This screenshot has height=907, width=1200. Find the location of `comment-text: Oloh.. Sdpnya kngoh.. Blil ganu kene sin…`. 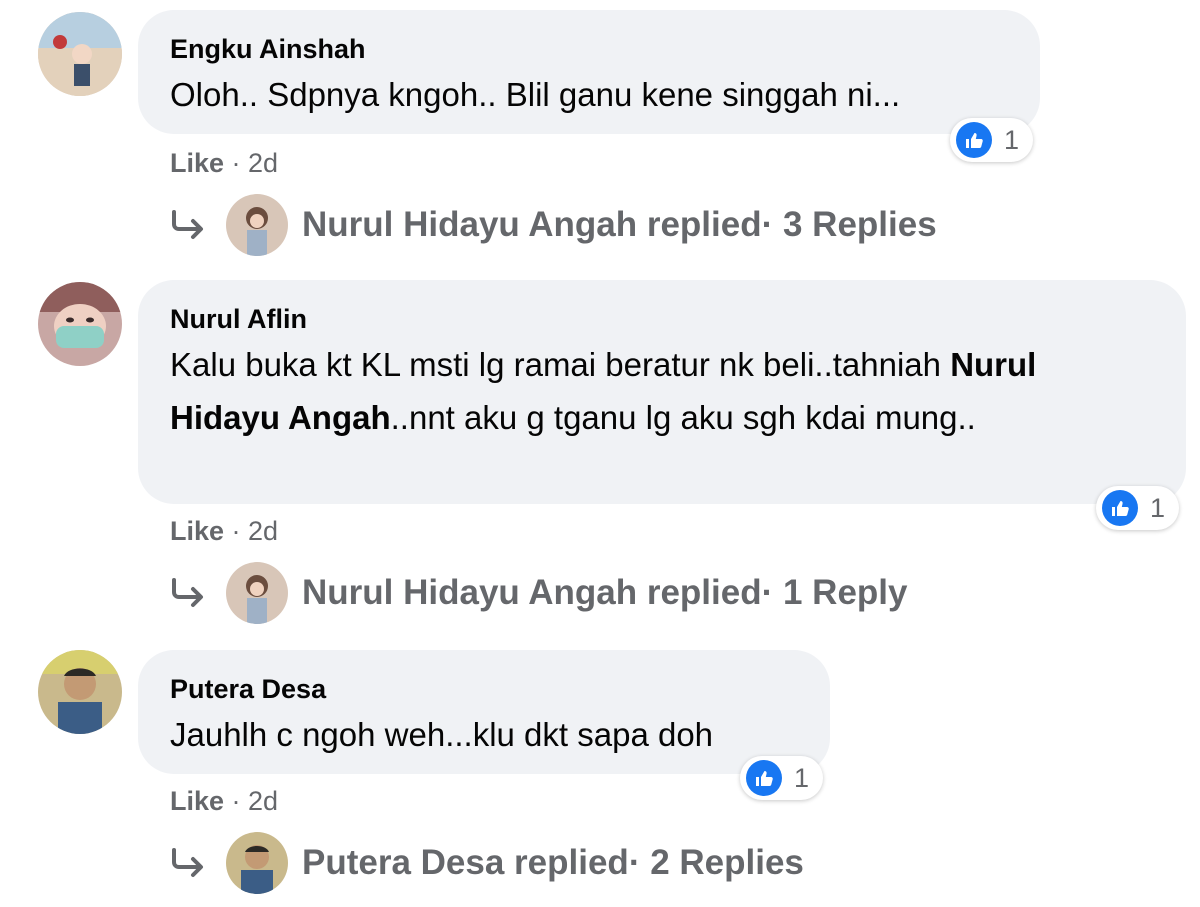

comment-text: Oloh.. Sdpnya kngoh.. Blil ganu kene sin… is located at coordinates (535, 94).